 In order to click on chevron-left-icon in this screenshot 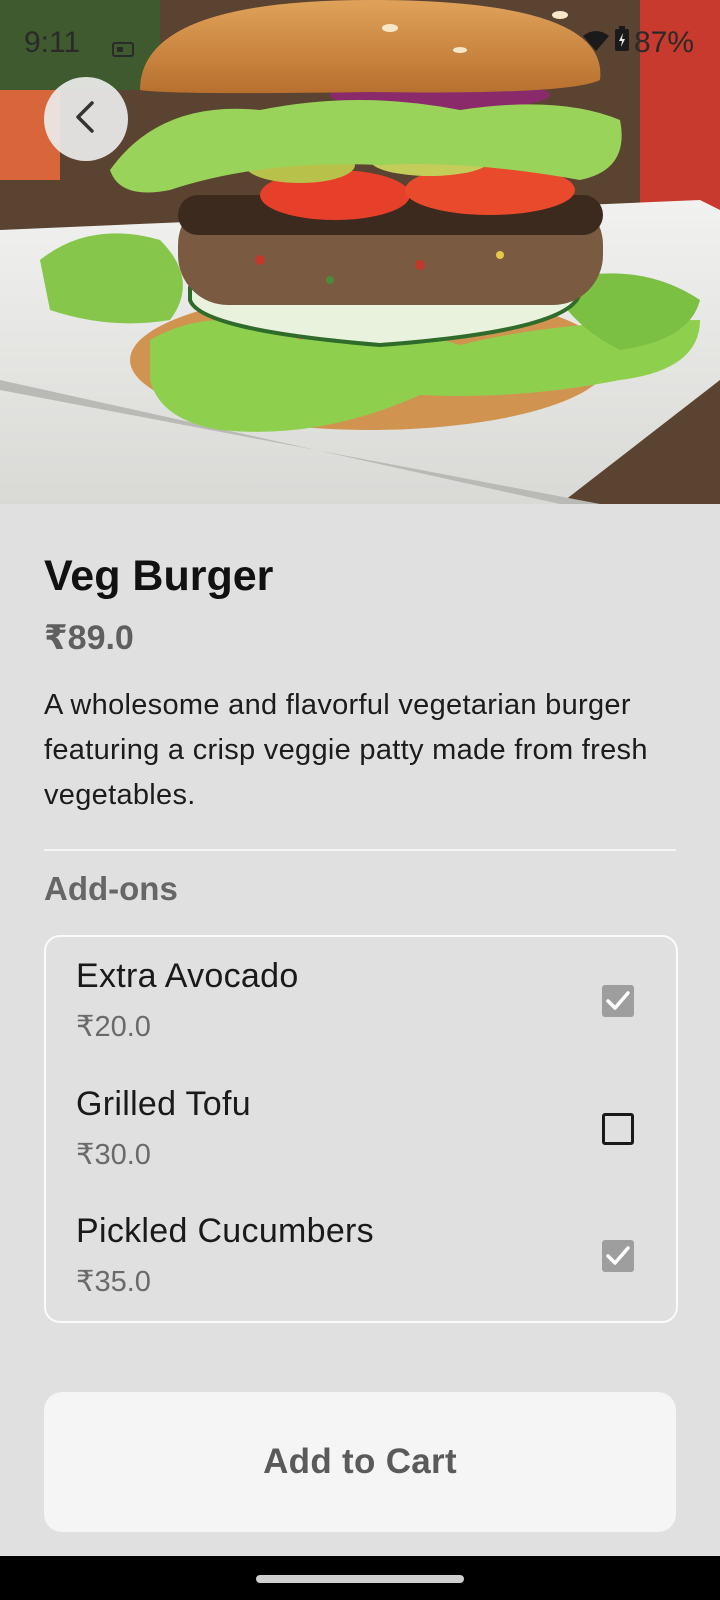, I will do `click(86, 119)`.